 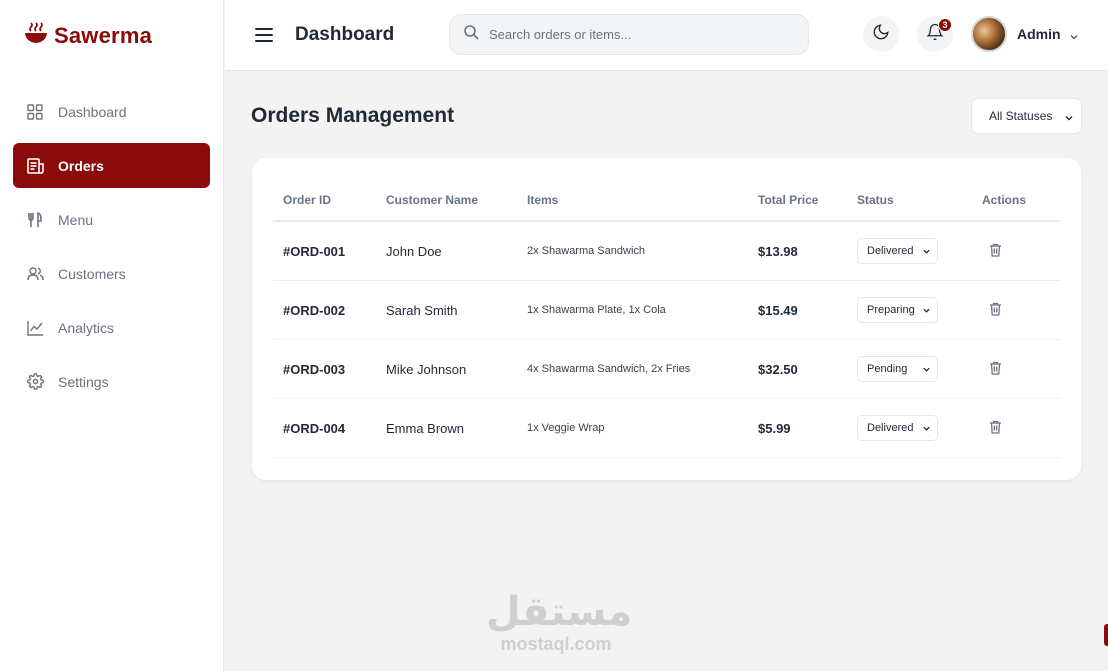 I want to click on section-title: Orders Management, so click(x=353, y=115).